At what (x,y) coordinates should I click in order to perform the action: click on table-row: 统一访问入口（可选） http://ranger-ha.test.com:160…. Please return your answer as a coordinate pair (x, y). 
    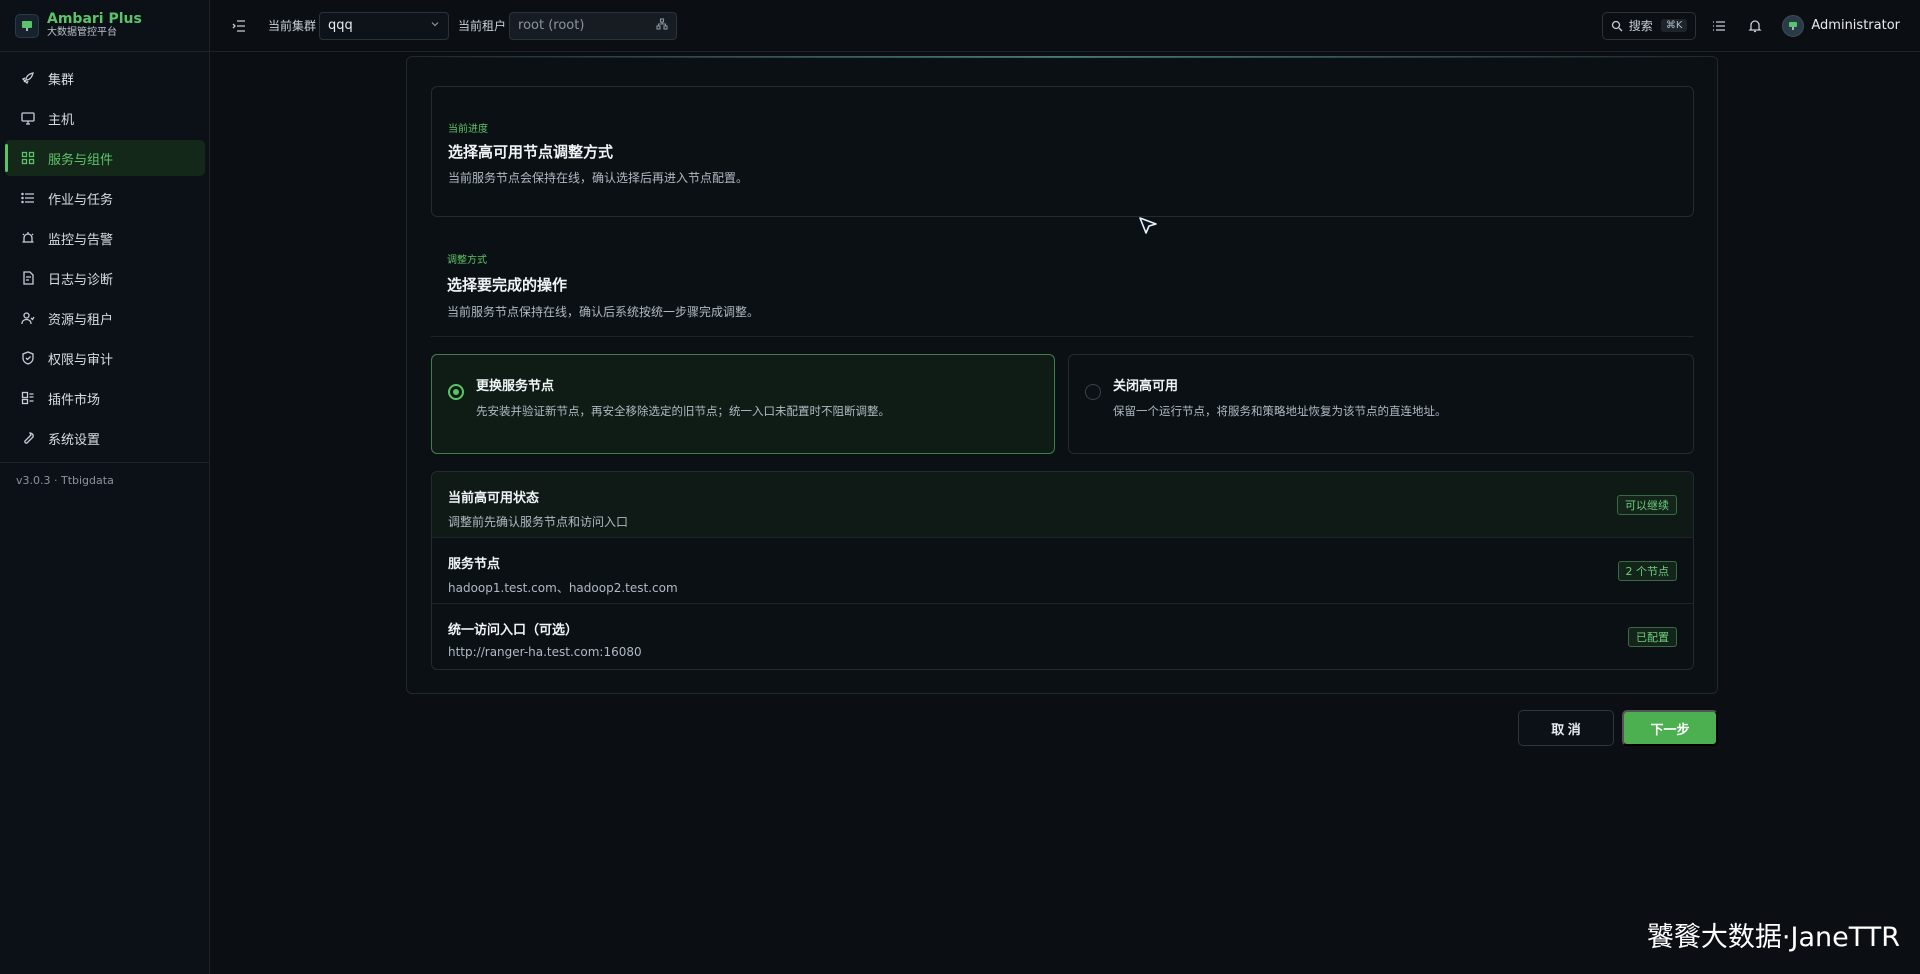
    Looking at the image, I should click on (1062, 636).